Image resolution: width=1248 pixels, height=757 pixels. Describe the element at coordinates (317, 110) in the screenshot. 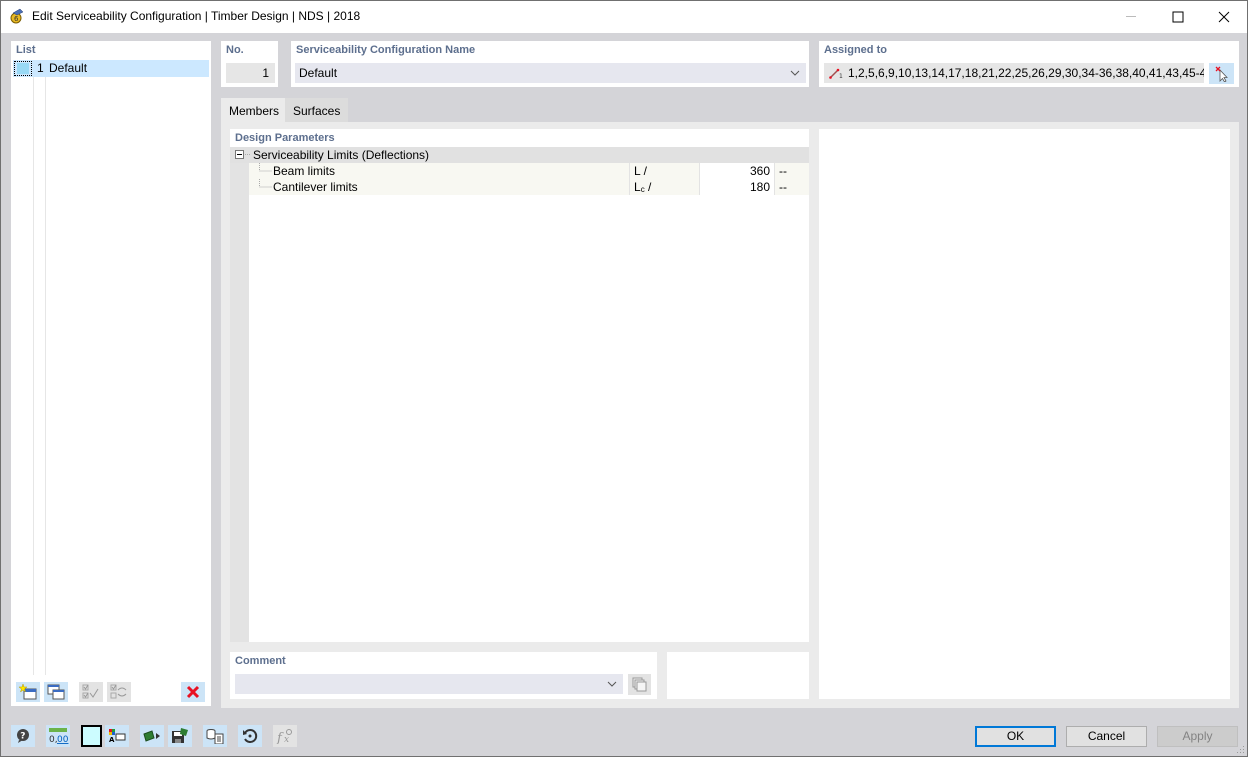

I see `tab-surfaces: Surfaces` at that location.